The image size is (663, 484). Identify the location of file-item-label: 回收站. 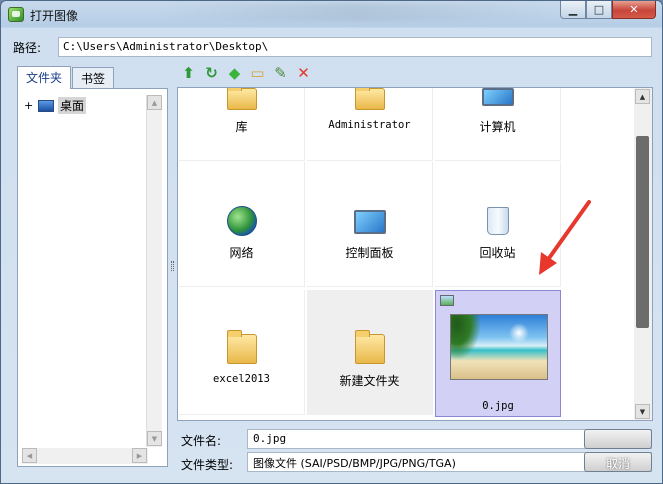
(497, 253).